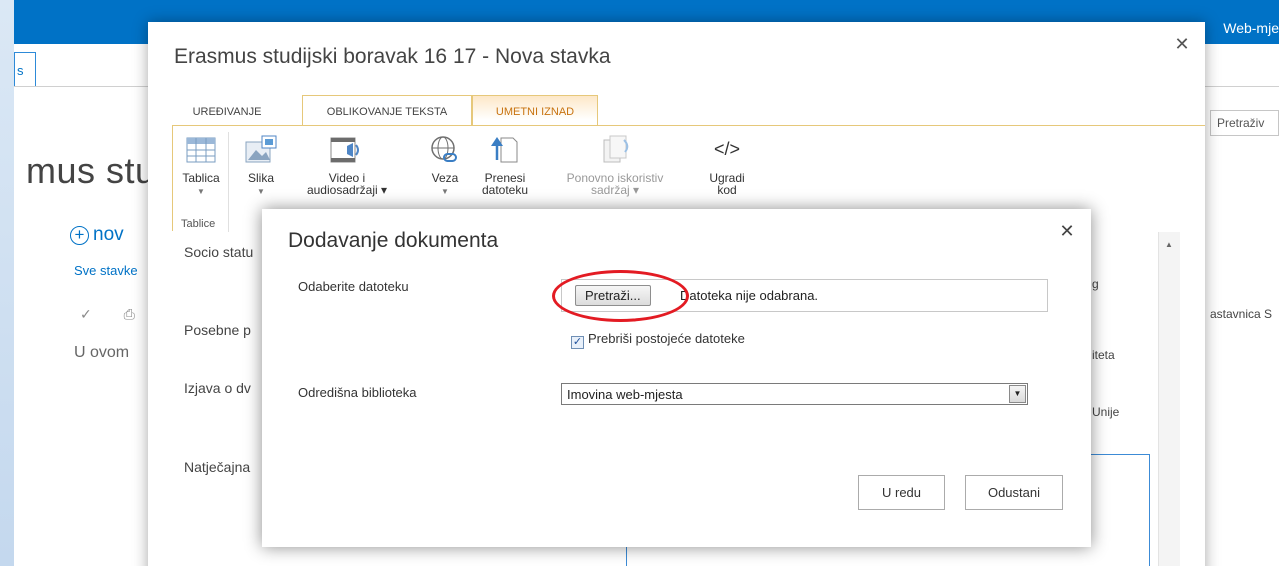  I want to click on table-icon, so click(201, 150).